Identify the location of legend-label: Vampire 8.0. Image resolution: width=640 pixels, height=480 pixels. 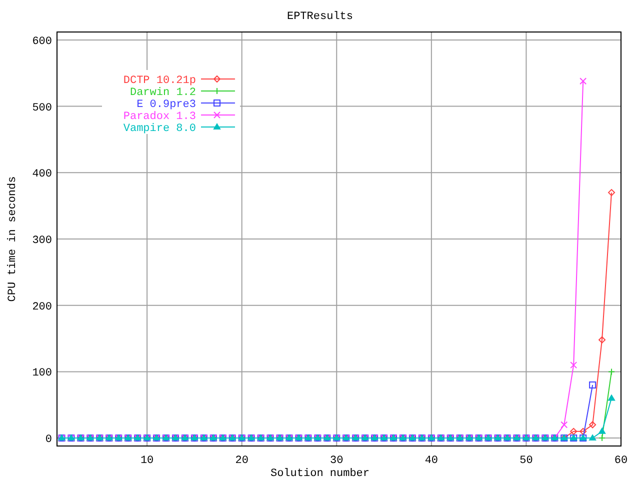
(159, 129).